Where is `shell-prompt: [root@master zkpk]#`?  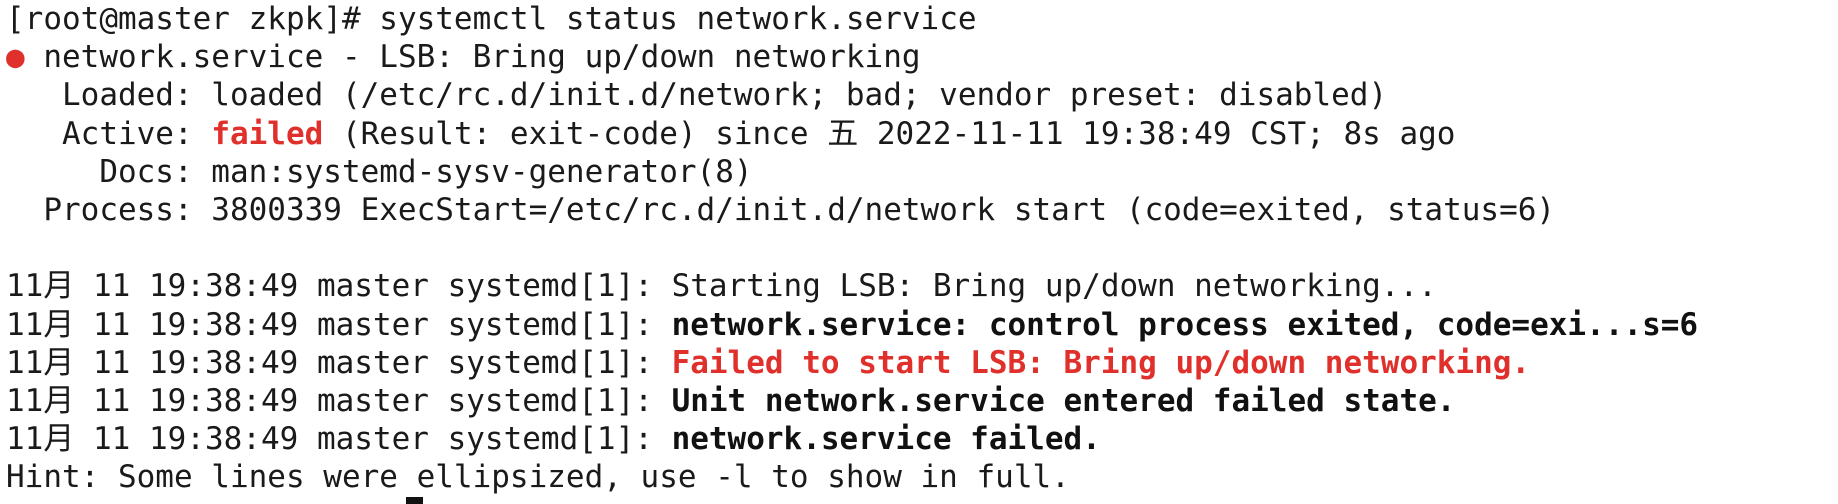
shell-prompt: [root@master zkpk]# is located at coordinates (193, 19).